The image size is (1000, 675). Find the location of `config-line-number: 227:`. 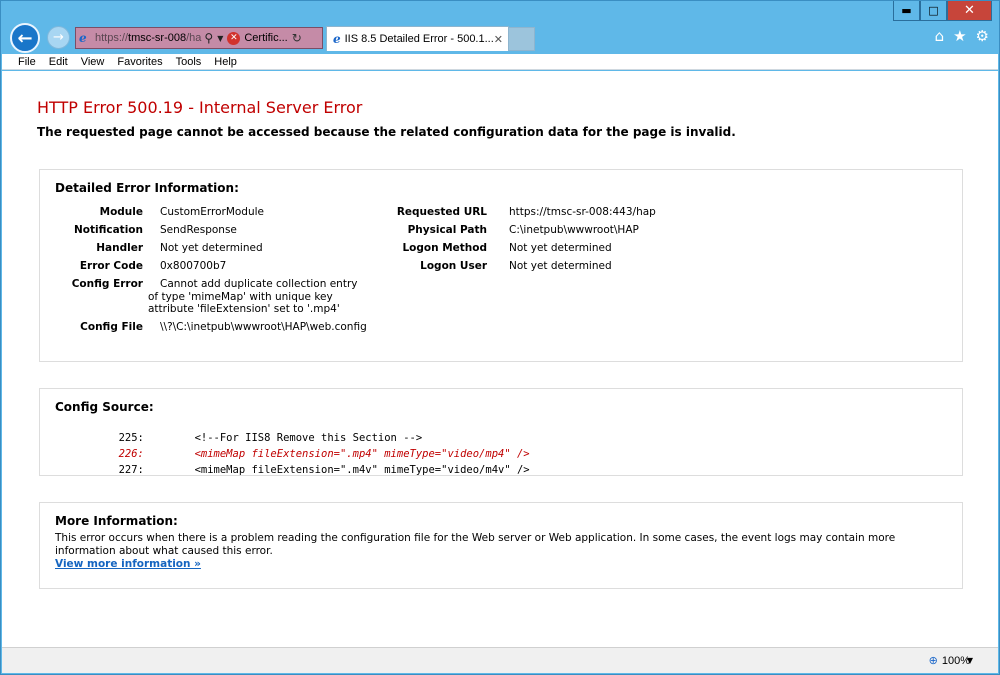

config-line-number: 227: is located at coordinates (131, 470).